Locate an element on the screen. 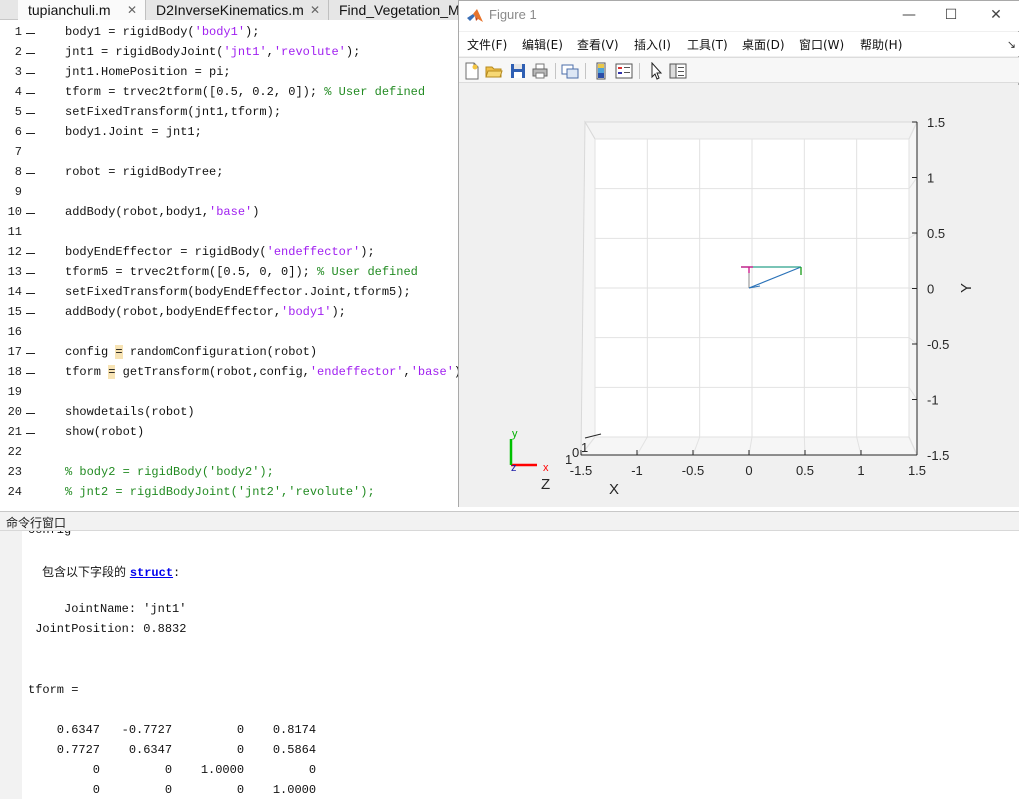 The height and width of the screenshot is (799, 1019). code-token: show(robot) is located at coordinates (105, 432).